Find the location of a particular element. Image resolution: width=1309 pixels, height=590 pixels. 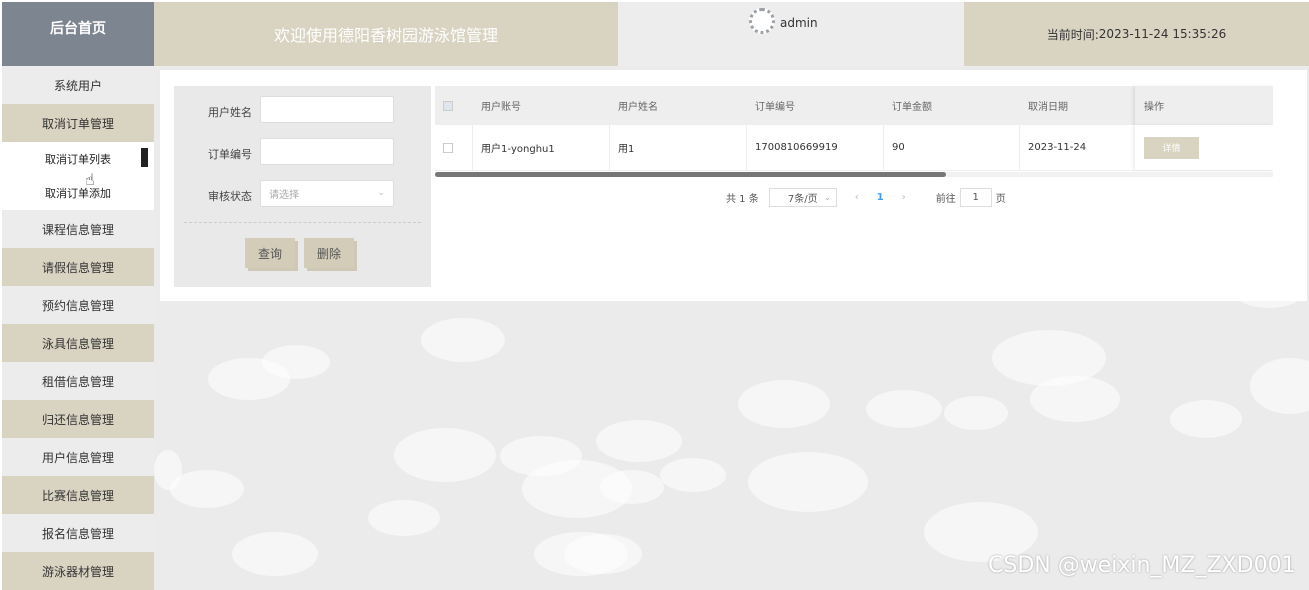

time-value: 2023-11-24 15:35:26 is located at coordinates (1162, 34).